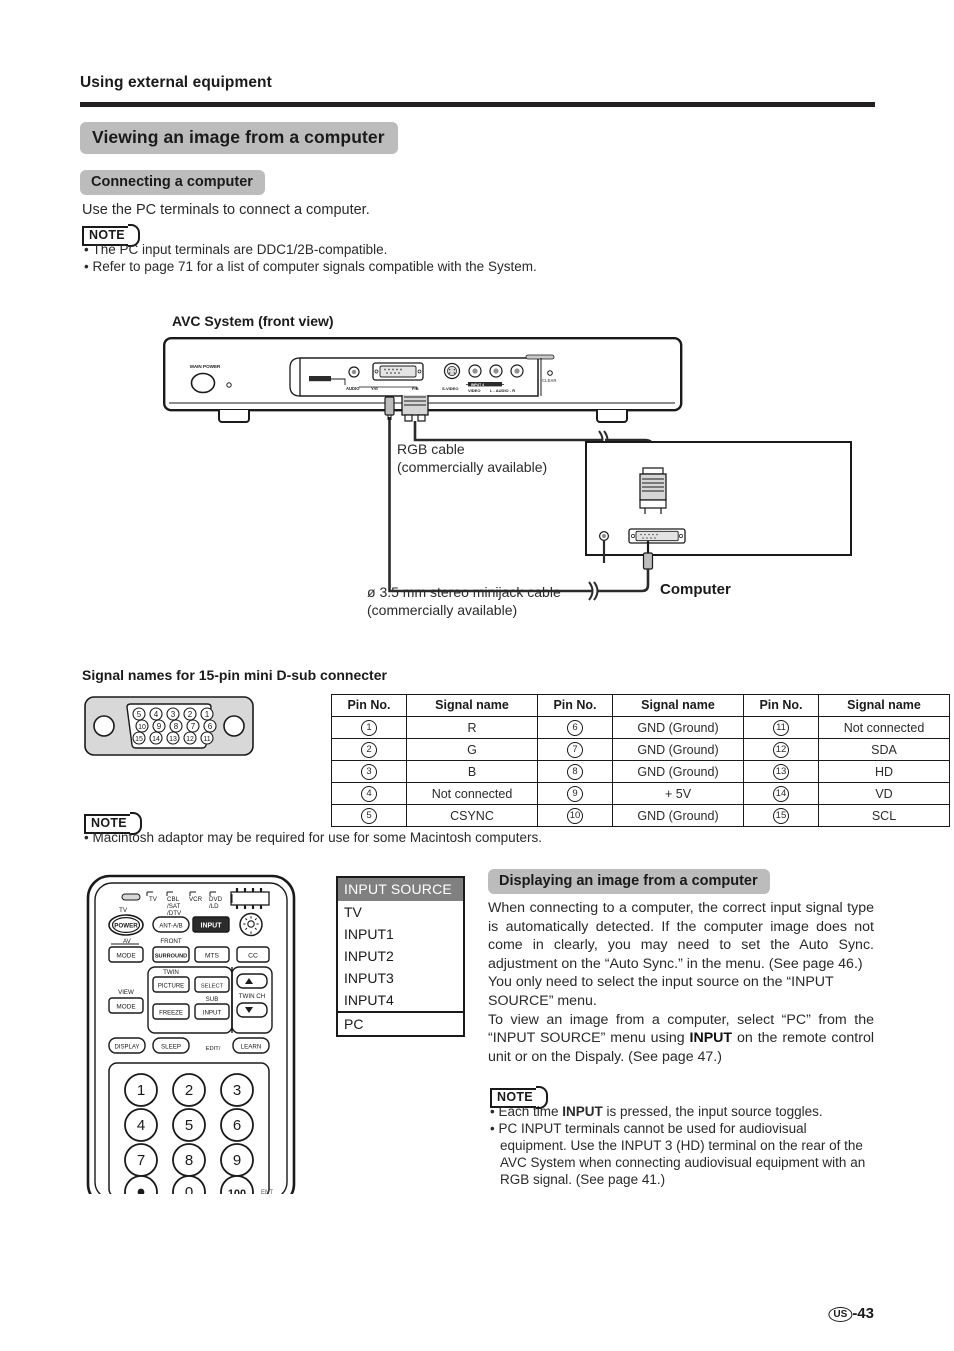 This screenshot has height=1351, width=954. What do you see at coordinates (400, 934) in the screenshot?
I see `osd-item-input1: INPUT1` at bounding box center [400, 934].